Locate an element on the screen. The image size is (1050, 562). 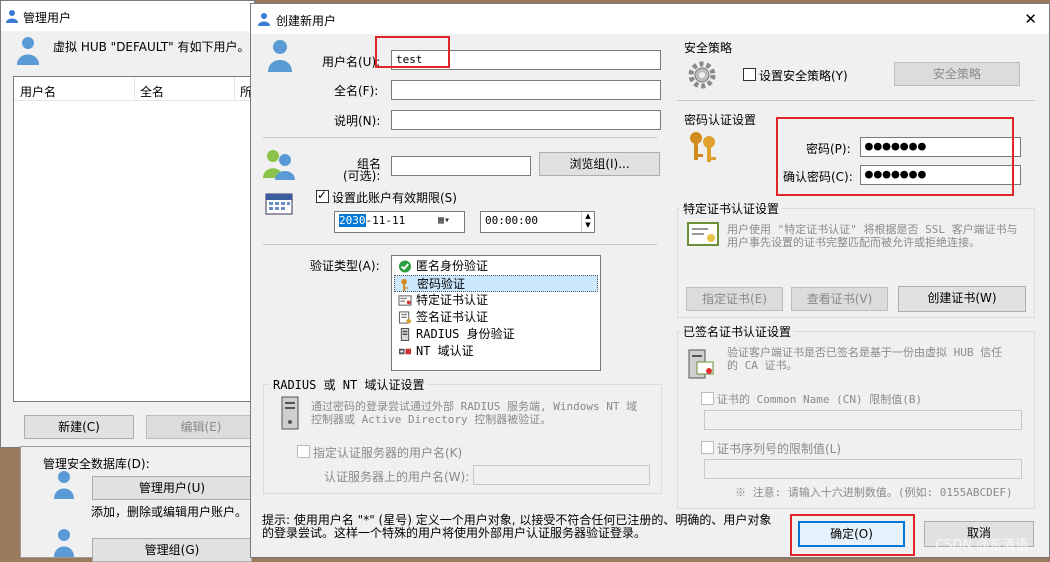
check-circle-icon is located at coordinates (405, 266).